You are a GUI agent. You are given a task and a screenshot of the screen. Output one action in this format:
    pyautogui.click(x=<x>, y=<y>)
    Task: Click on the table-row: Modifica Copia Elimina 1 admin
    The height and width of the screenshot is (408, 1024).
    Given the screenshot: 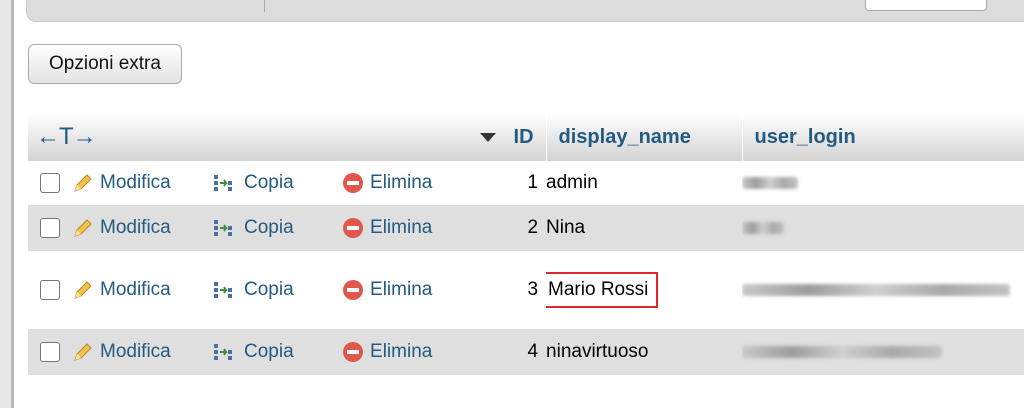 What is the action you would take?
    pyautogui.click(x=526, y=183)
    